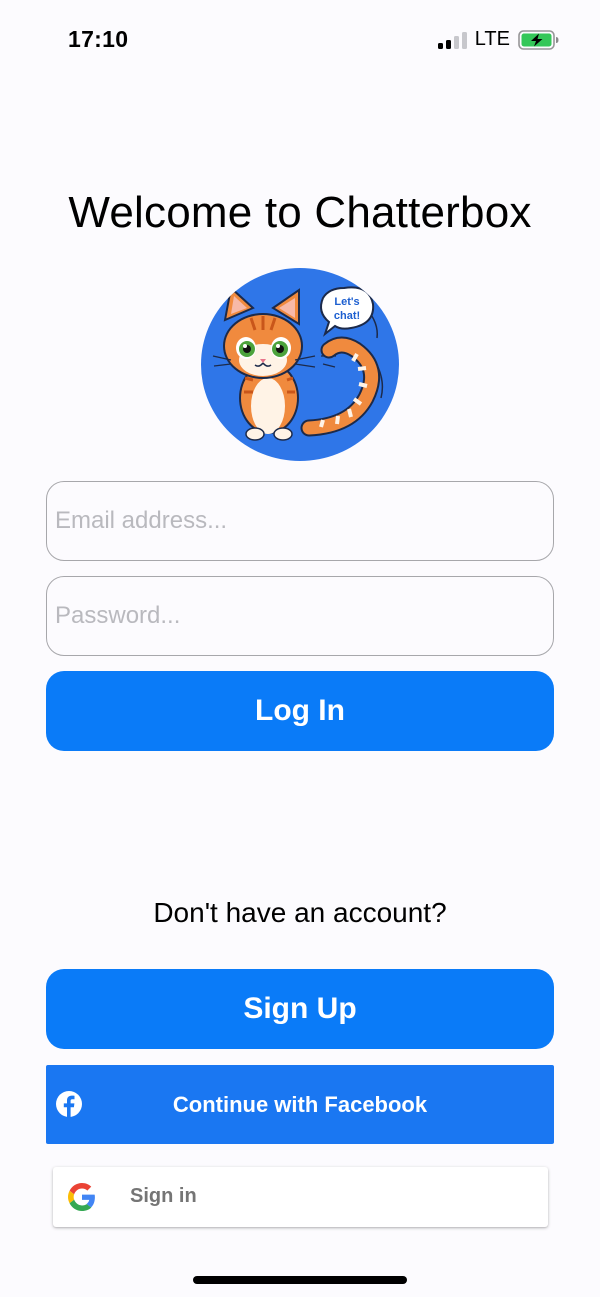  Describe the element at coordinates (300, 1197) in the screenshot. I see `google-sign-in-button: Sign in` at that location.